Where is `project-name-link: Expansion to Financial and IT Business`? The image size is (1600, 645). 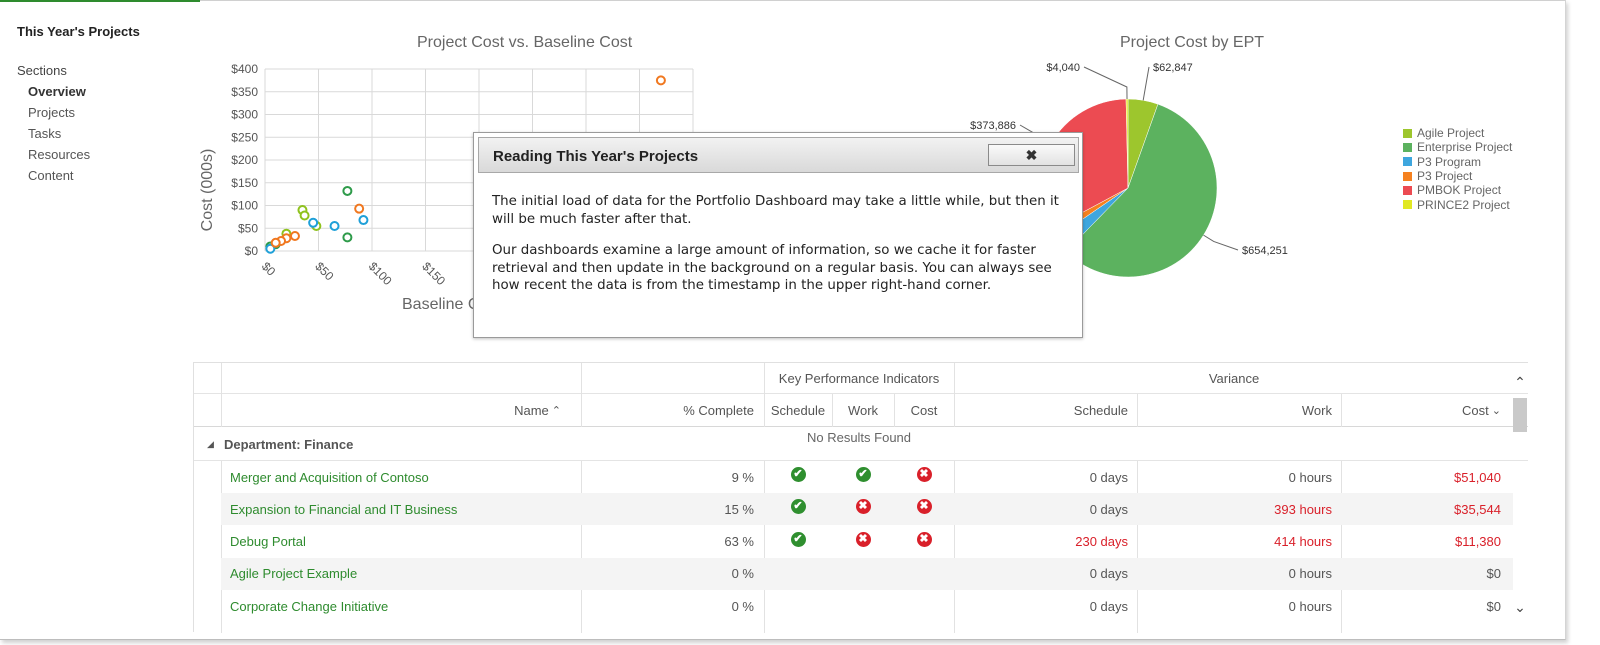
project-name-link: Expansion to Financial and IT Business is located at coordinates (397, 509).